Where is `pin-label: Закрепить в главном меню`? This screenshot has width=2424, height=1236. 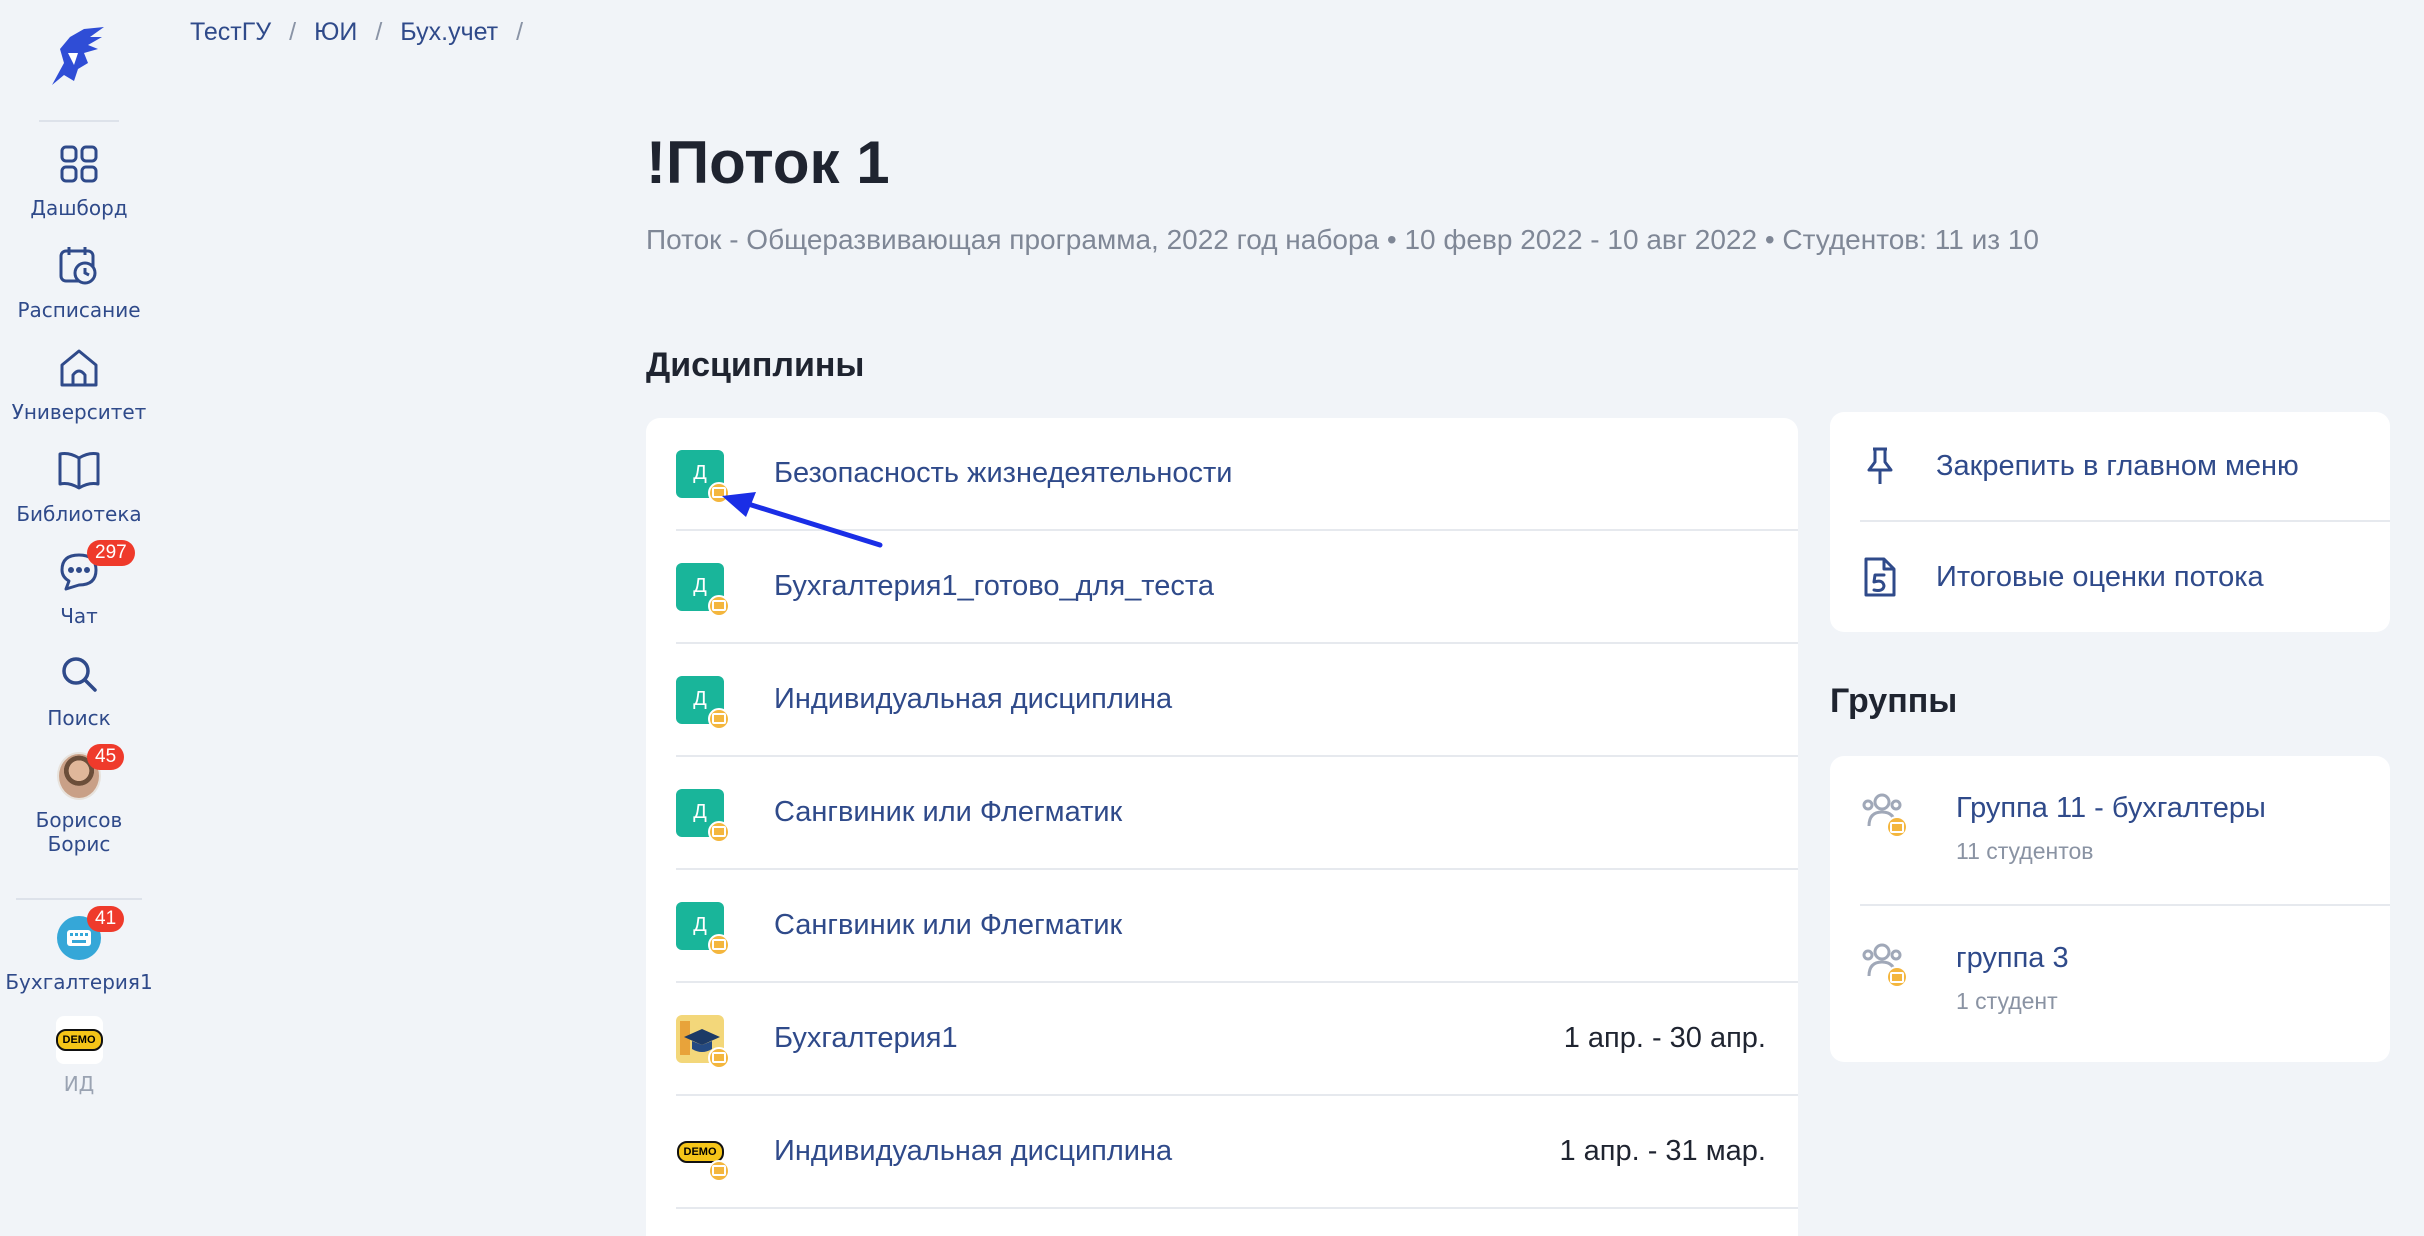
pin-label: Закрепить в главном меню is located at coordinates (2117, 465).